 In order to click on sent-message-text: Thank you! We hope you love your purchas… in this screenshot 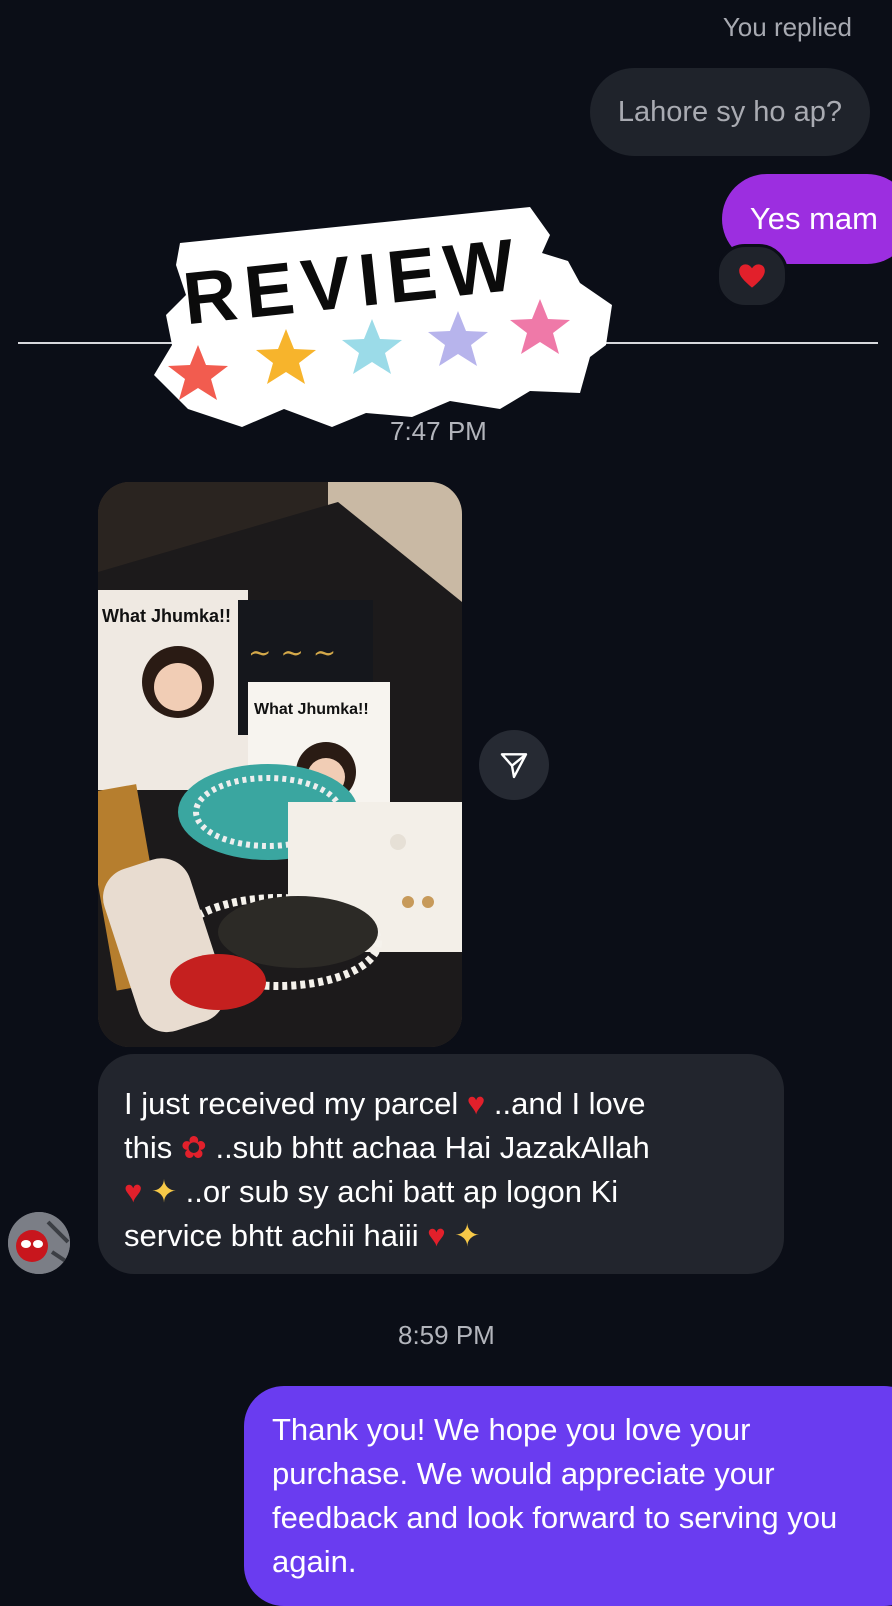, I will do `click(555, 1495)`.